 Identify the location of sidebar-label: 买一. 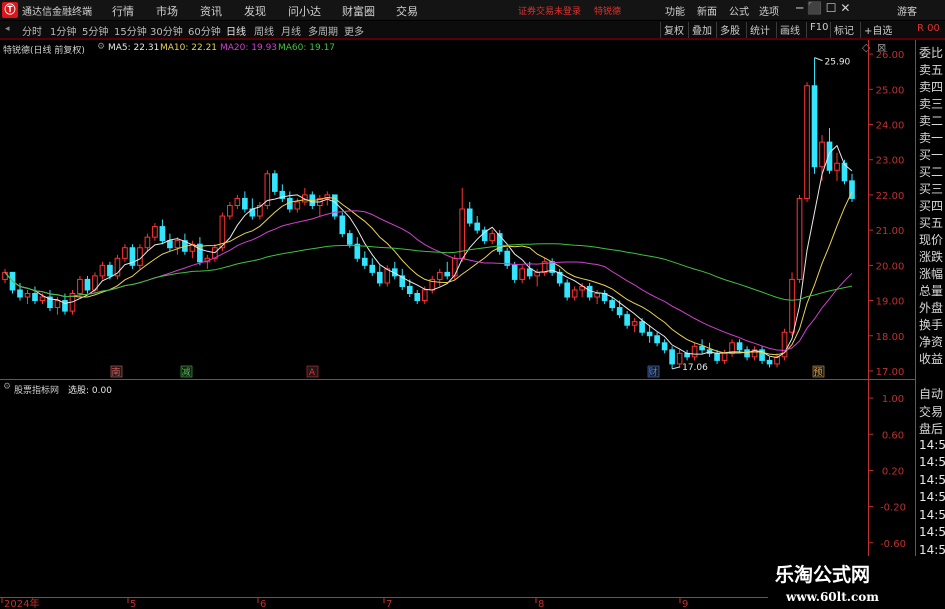
(931, 155).